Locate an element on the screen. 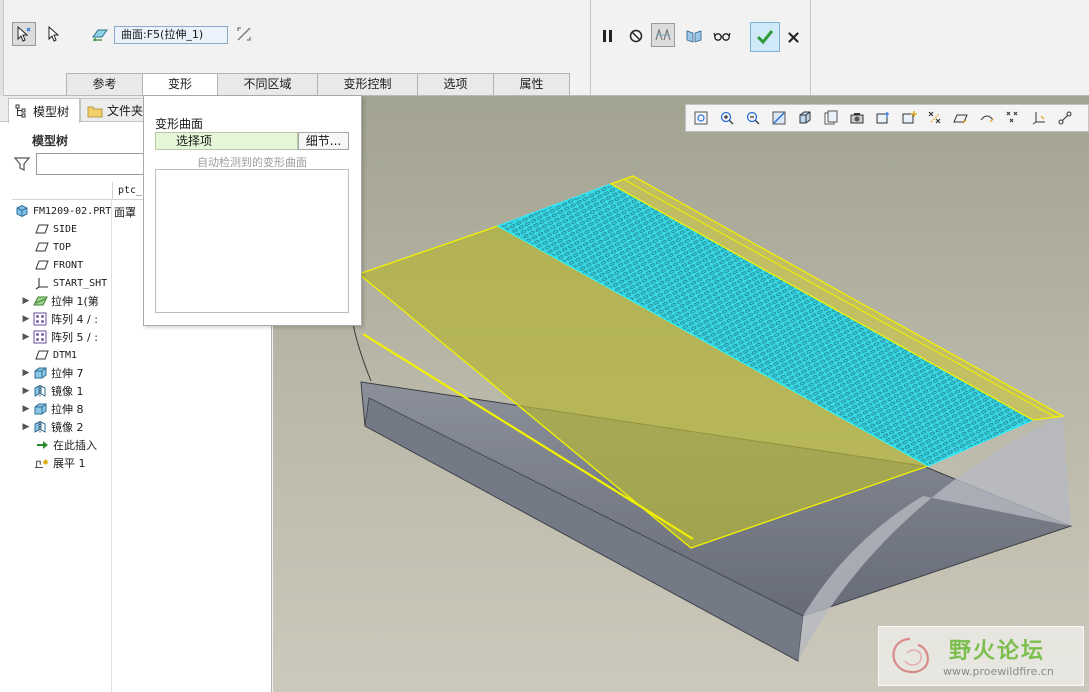 The width and height of the screenshot is (1089, 692). tab-folder: 文件夹 is located at coordinates (115, 110).